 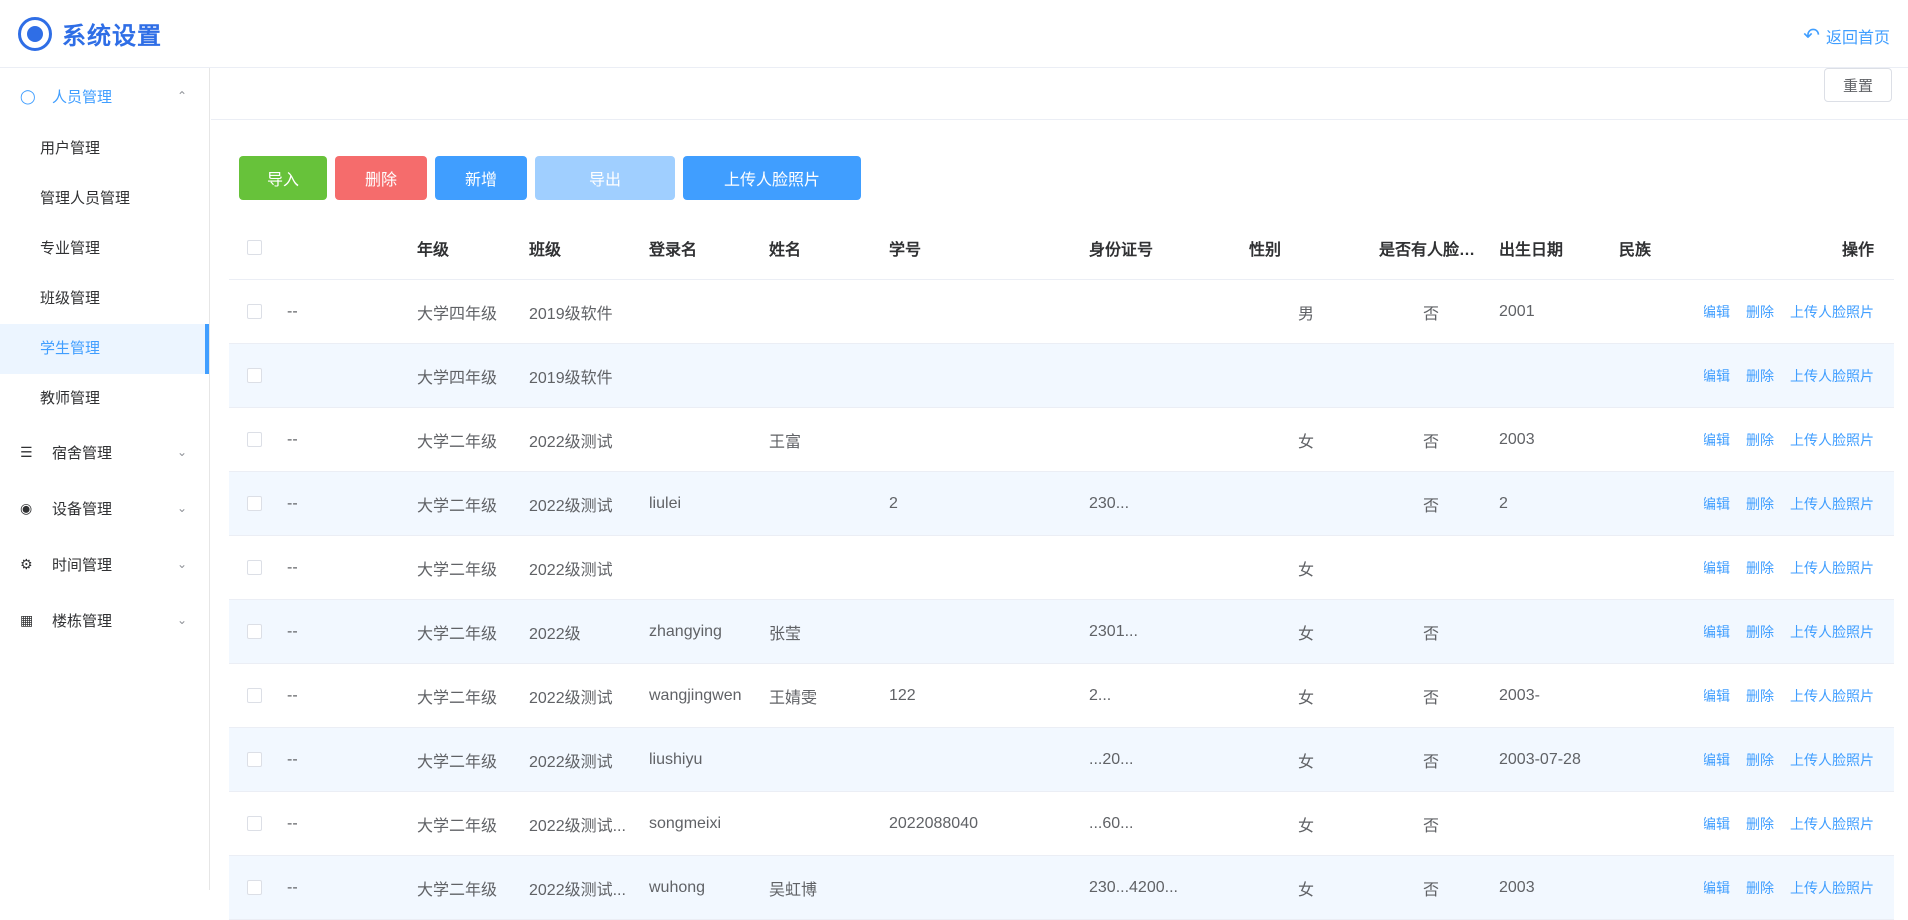 I want to click on reset-button: 重置, so click(x=1857, y=85).